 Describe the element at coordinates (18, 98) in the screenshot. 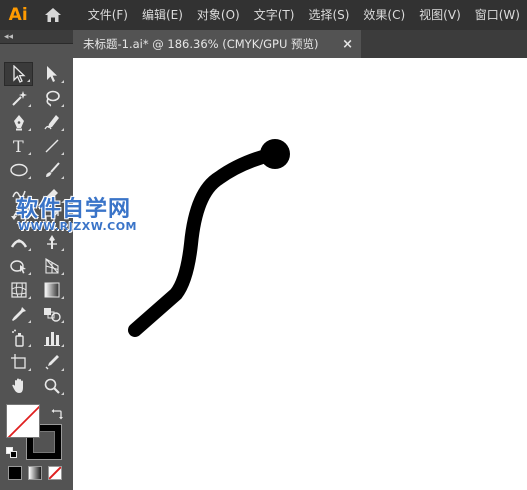

I see `magic-wand-tool-icon` at that location.